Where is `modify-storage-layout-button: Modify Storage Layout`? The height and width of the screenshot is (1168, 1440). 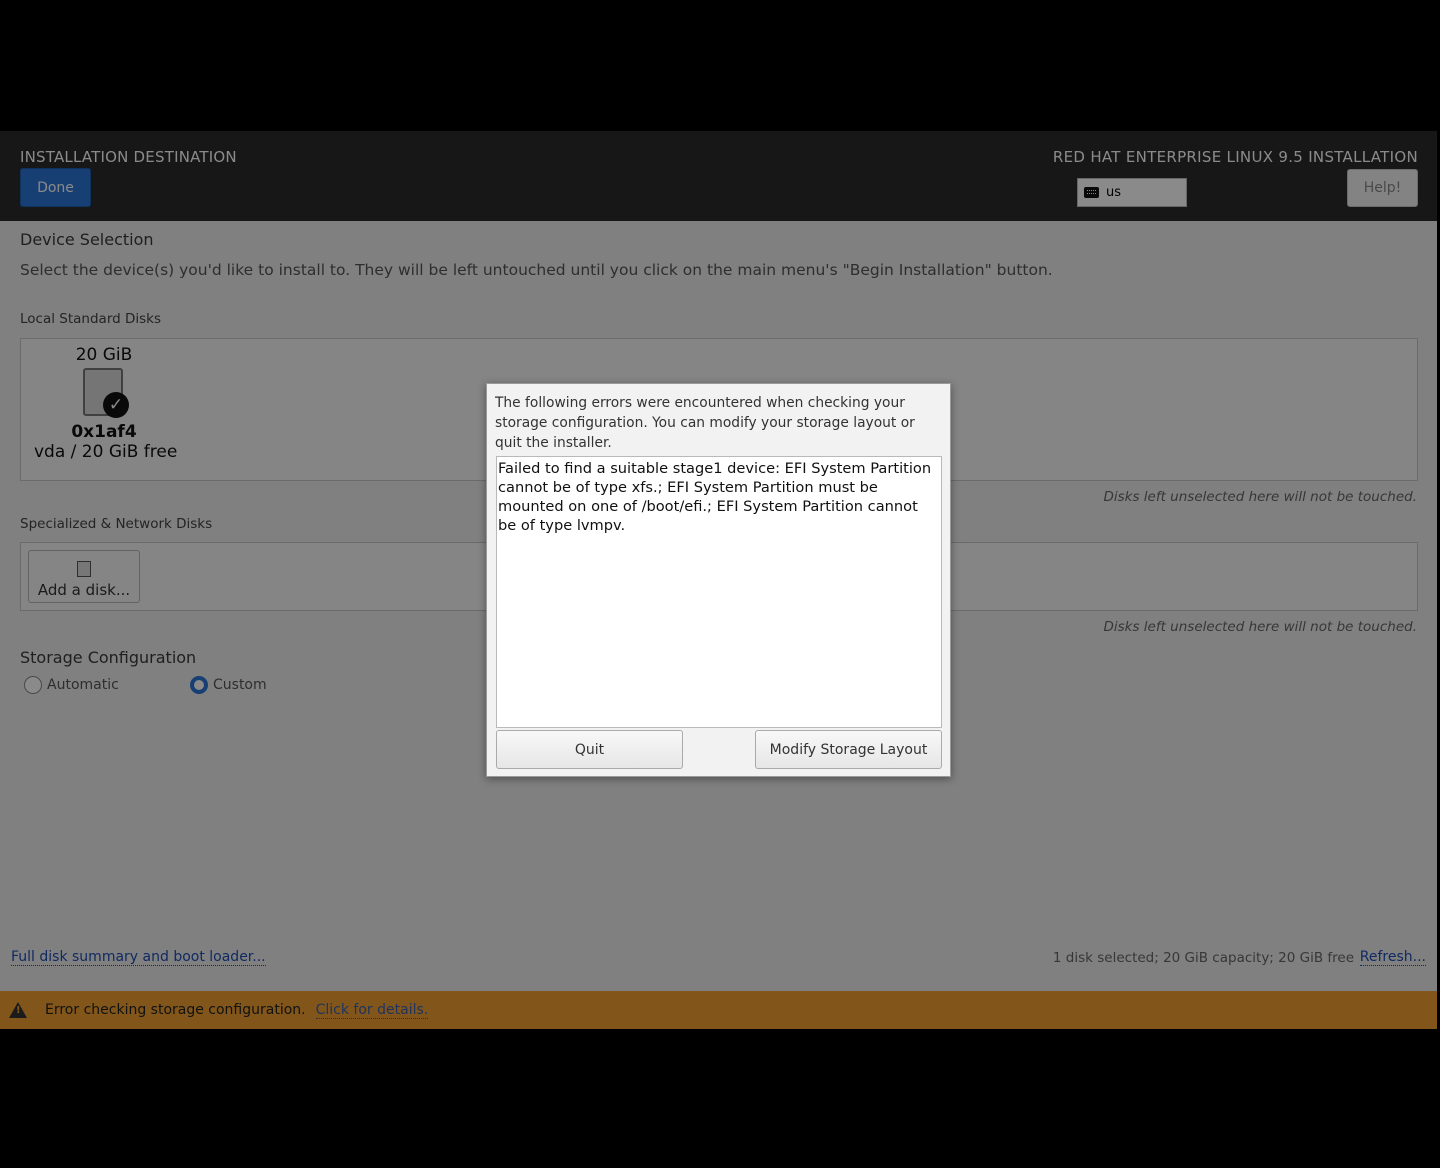 modify-storage-layout-button: Modify Storage Layout is located at coordinates (848, 749).